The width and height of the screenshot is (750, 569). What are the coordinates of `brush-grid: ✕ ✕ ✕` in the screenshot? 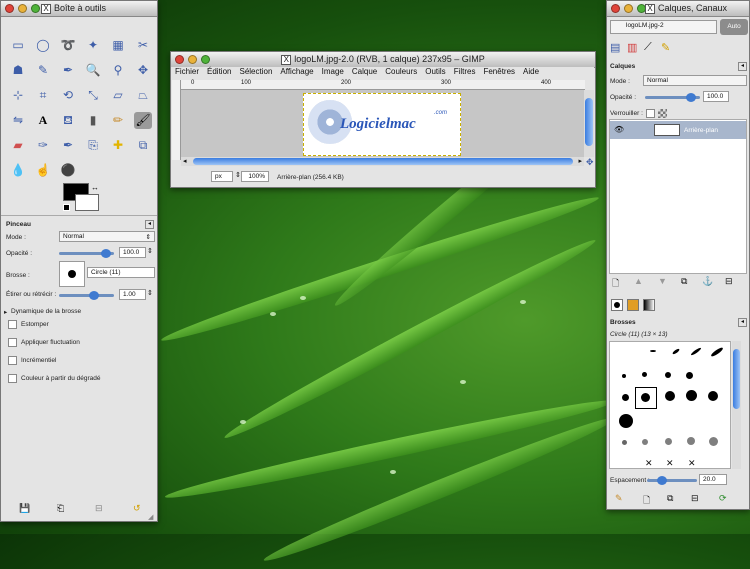 It's located at (670, 405).